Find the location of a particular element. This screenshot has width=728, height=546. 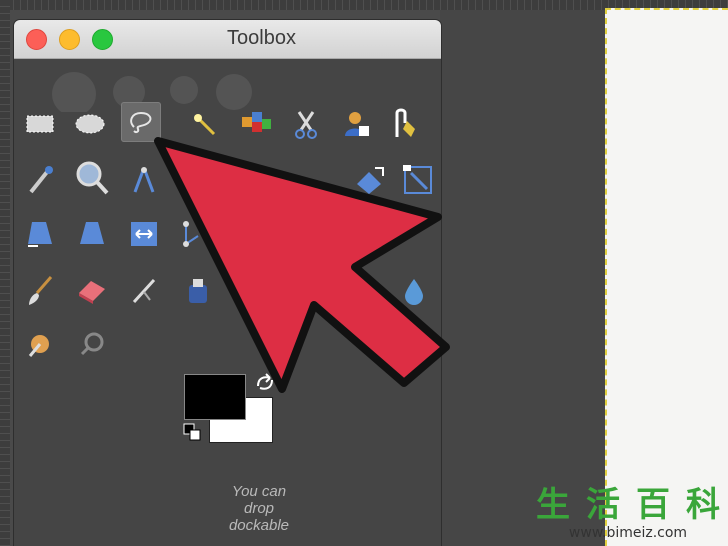

zoom-tool is located at coordinates (92, 178).